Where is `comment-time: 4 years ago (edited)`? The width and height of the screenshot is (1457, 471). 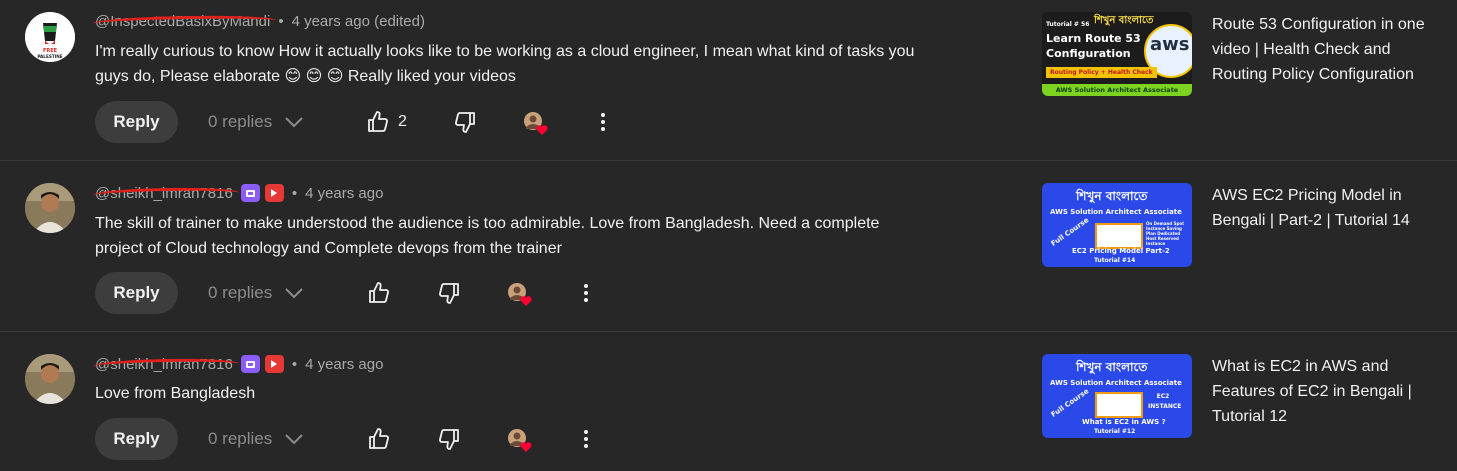
comment-time: 4 years ago (edited) is located at coordinates (358, 21).